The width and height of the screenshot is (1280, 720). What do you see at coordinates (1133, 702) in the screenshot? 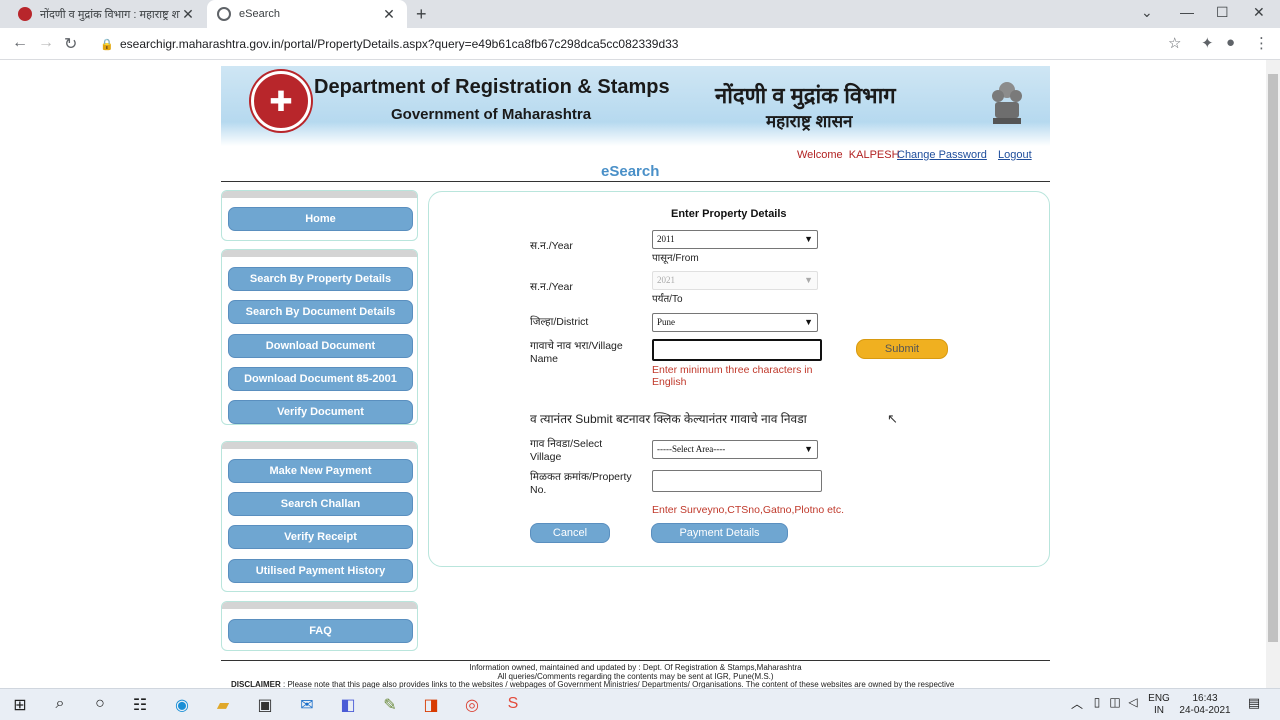
I see `volume-icon: ◁` at bounding box center [1133, 702].